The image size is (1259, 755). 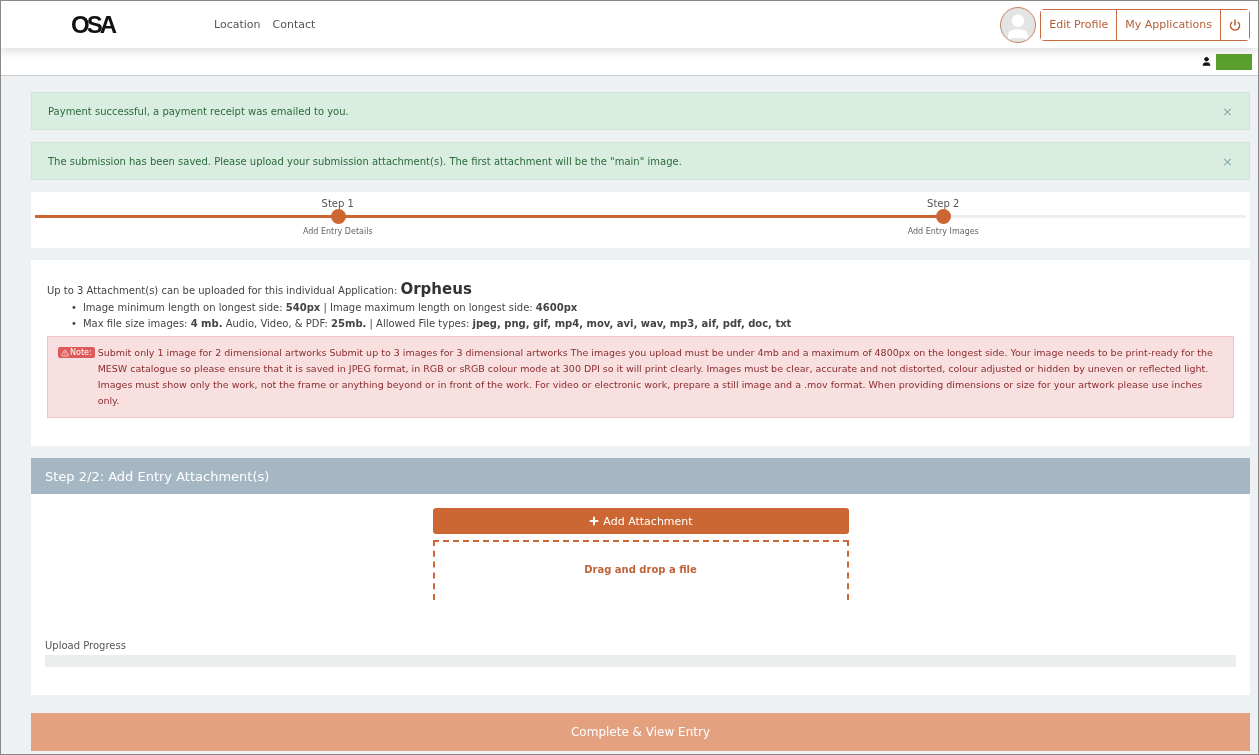 What do you see at coordinates (943, 231) in the screenshot?
I see `step-caption: Add Entry Images` at bounding box center [943, 231].